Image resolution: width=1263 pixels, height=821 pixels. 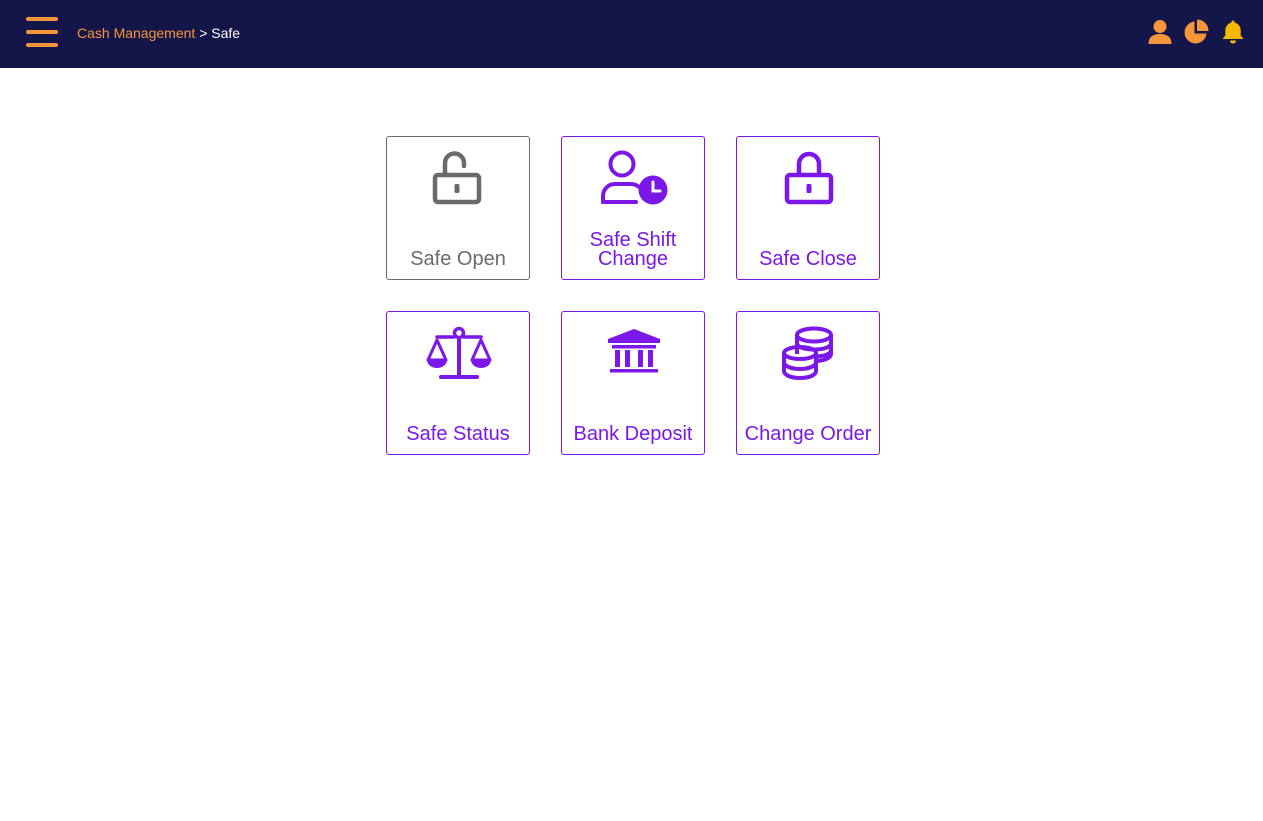 I want to click on pie-chart-icon, so click(x=1196, y=32).